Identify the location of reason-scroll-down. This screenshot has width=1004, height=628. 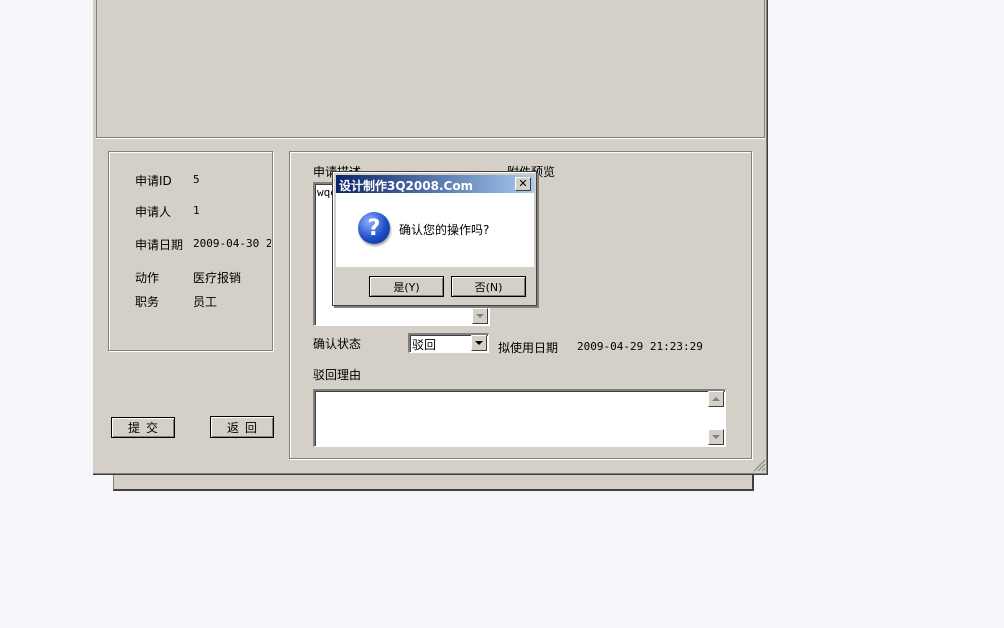
(716, 437).